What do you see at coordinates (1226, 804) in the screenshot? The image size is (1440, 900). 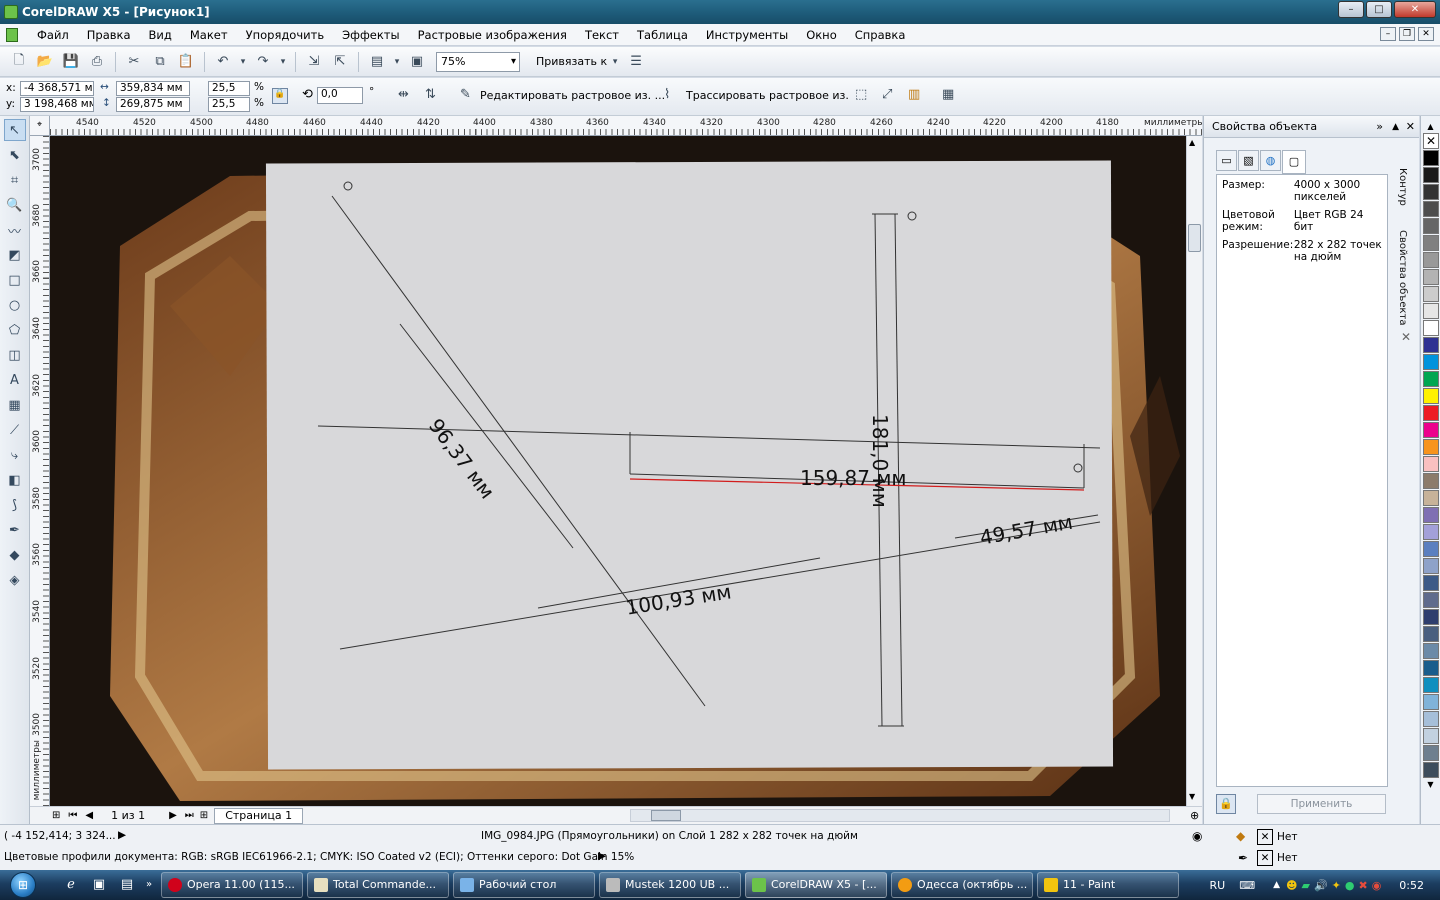 I see `lock-icon: 🔒` at bounding box center [1226, 804].